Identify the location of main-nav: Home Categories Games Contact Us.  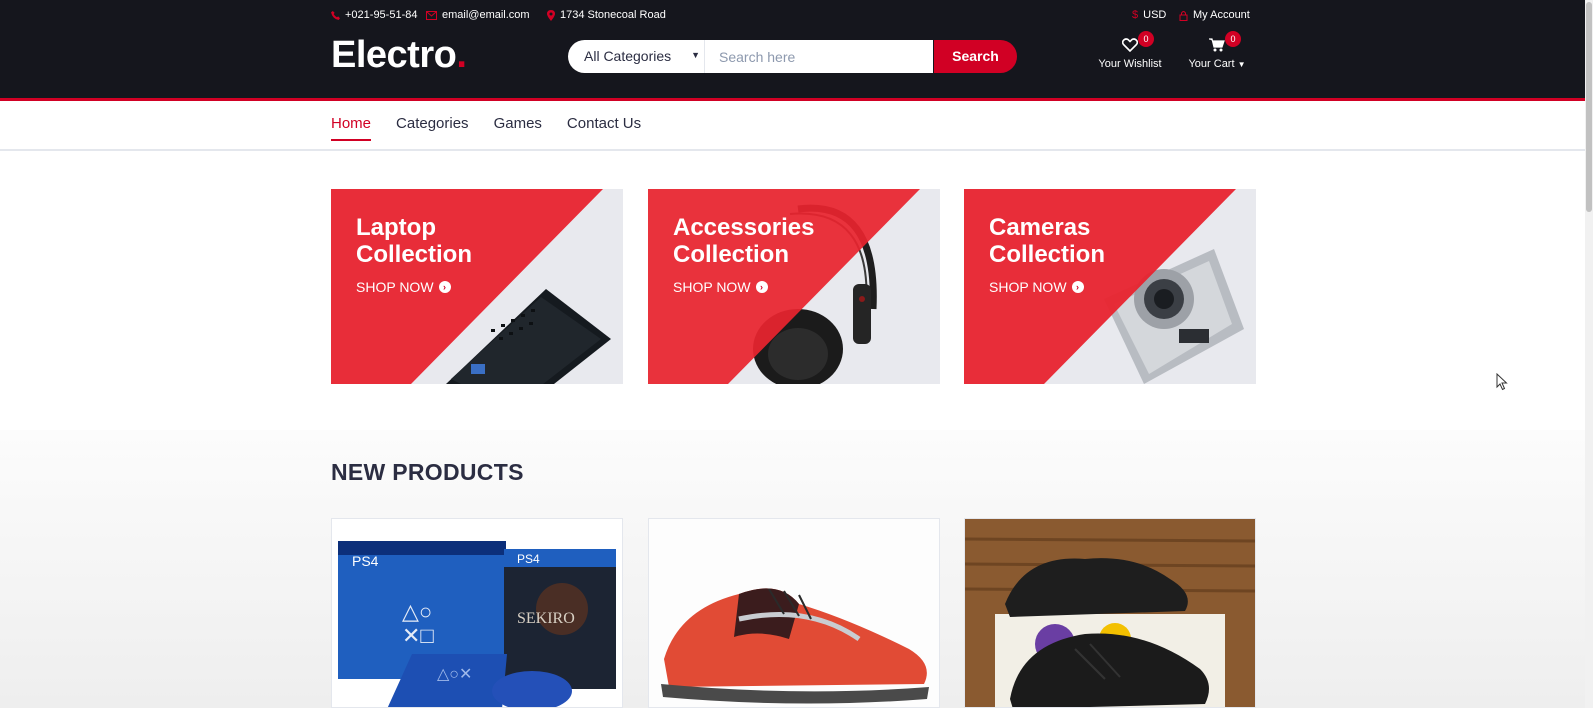
(792, 126).